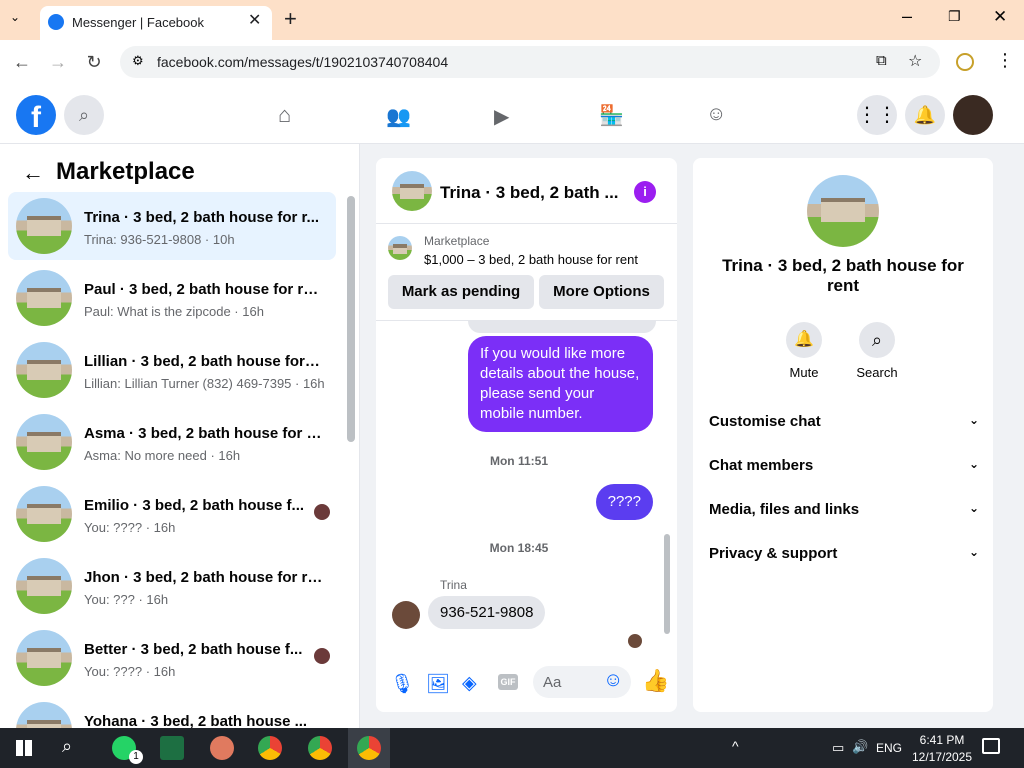 This screenshot has width=1024, height=768. I want to click on tab-title: Messenger | Facebook, so click(138, 22).